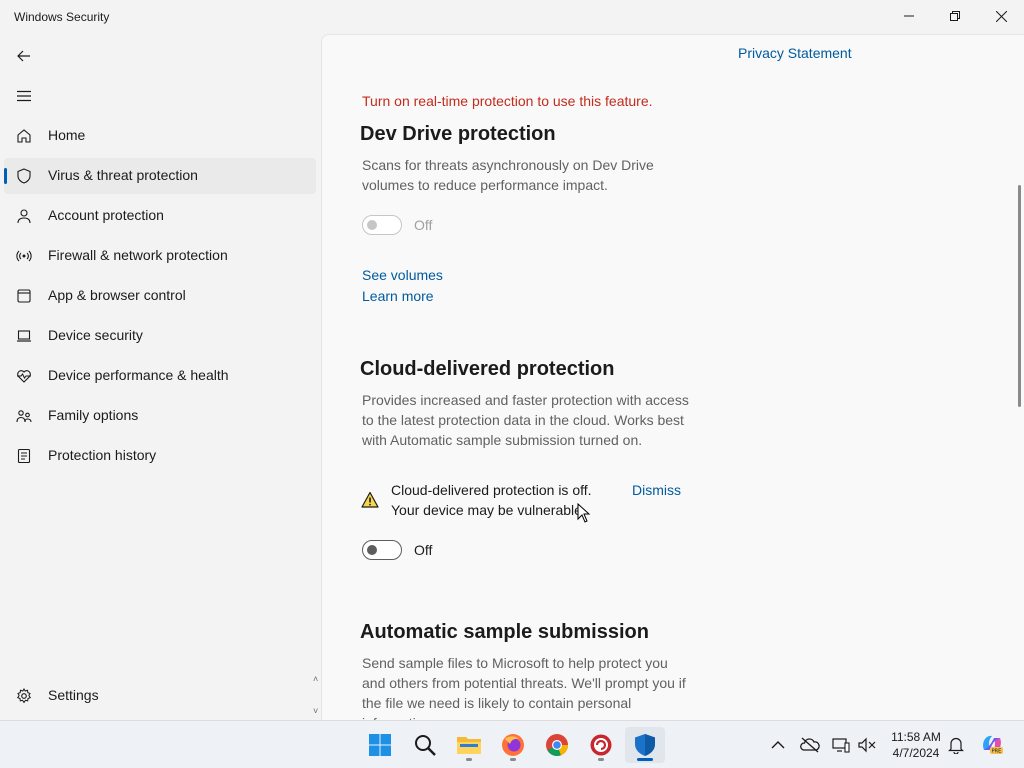 The height and width of the screenshot is (768, 1024). I want to click on notification-bell-icon, so click(956, 745).